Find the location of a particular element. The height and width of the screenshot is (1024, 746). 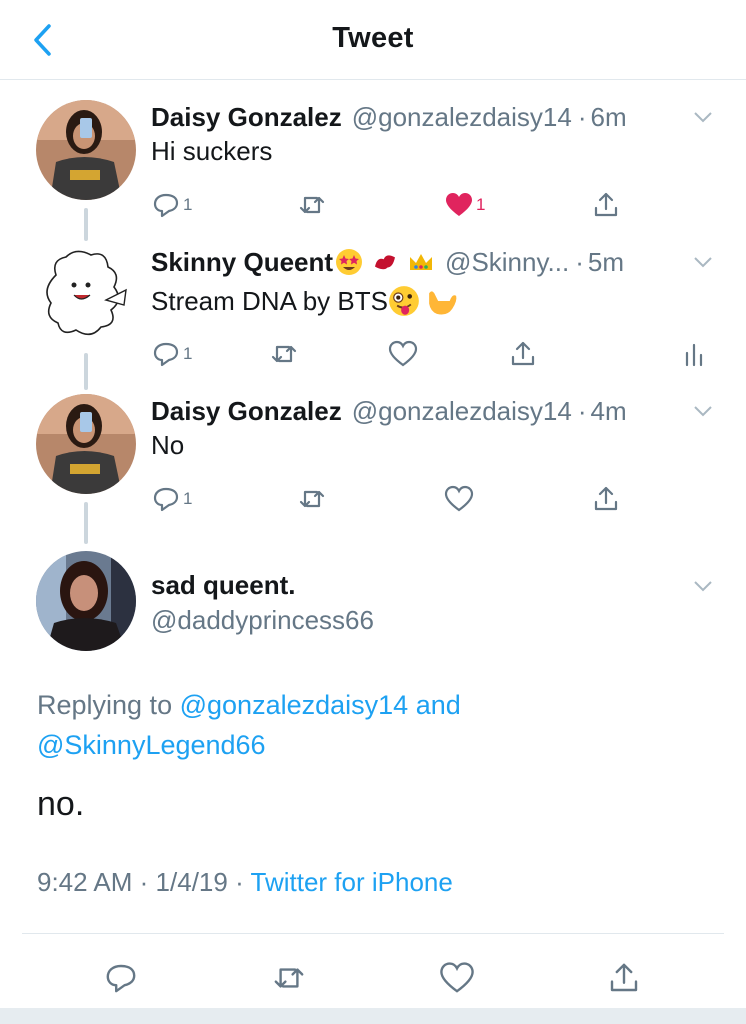

page-title: Tweet is located at coordinates (373, 38).